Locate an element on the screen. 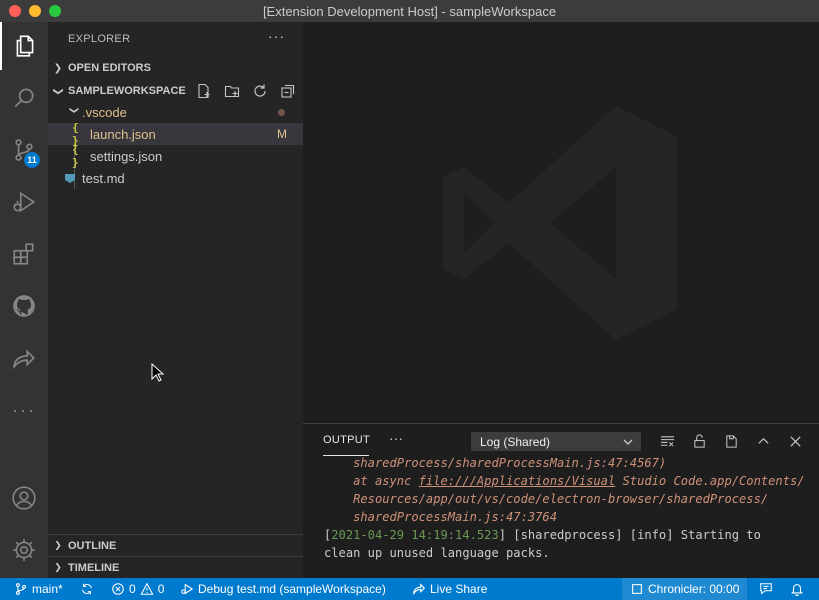  workspace-actions is located at coordinates (246, 91).